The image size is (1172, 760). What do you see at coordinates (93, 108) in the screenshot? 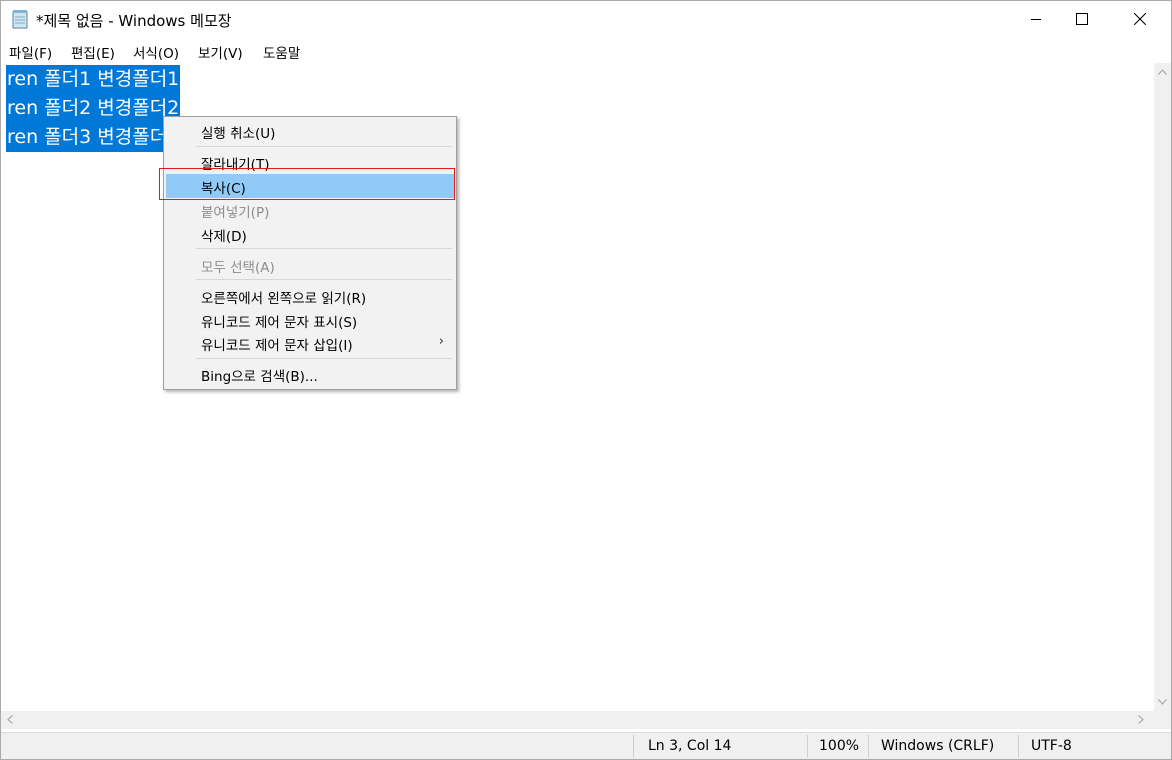
I see `selected-text-line-2: ren 폴더2 변경폴더2` at bounding box center [93, 108].